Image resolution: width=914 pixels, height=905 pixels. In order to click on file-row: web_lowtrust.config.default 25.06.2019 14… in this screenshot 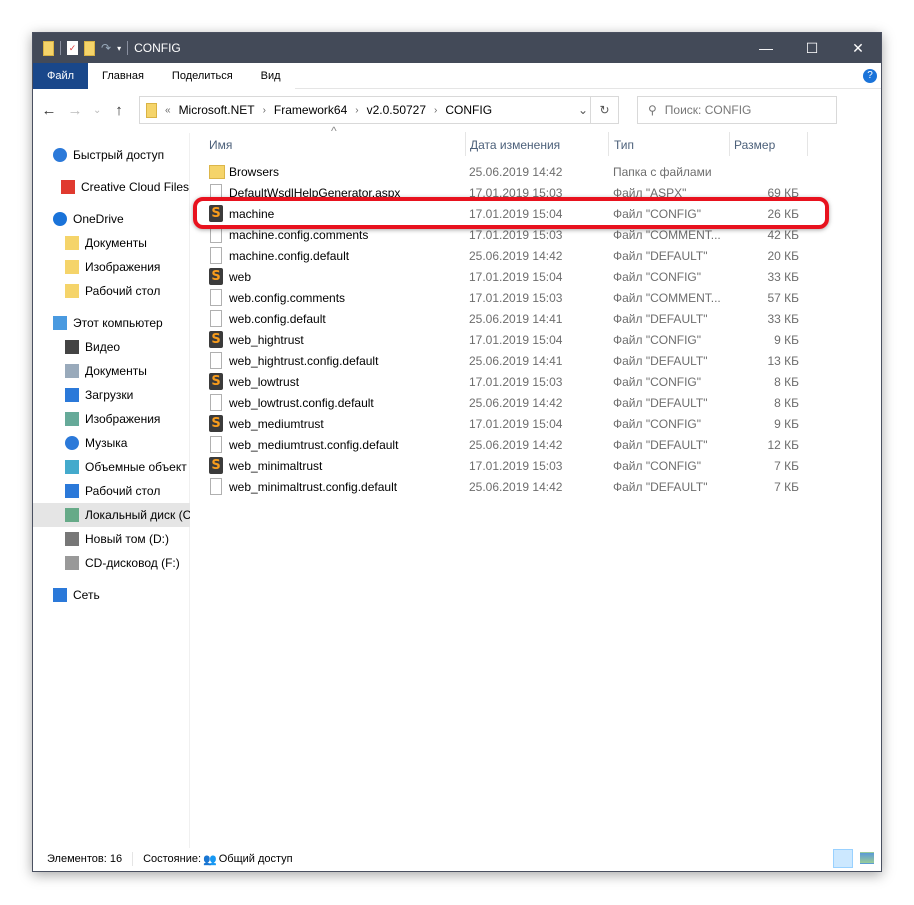, I will do `click(515, 402)`.